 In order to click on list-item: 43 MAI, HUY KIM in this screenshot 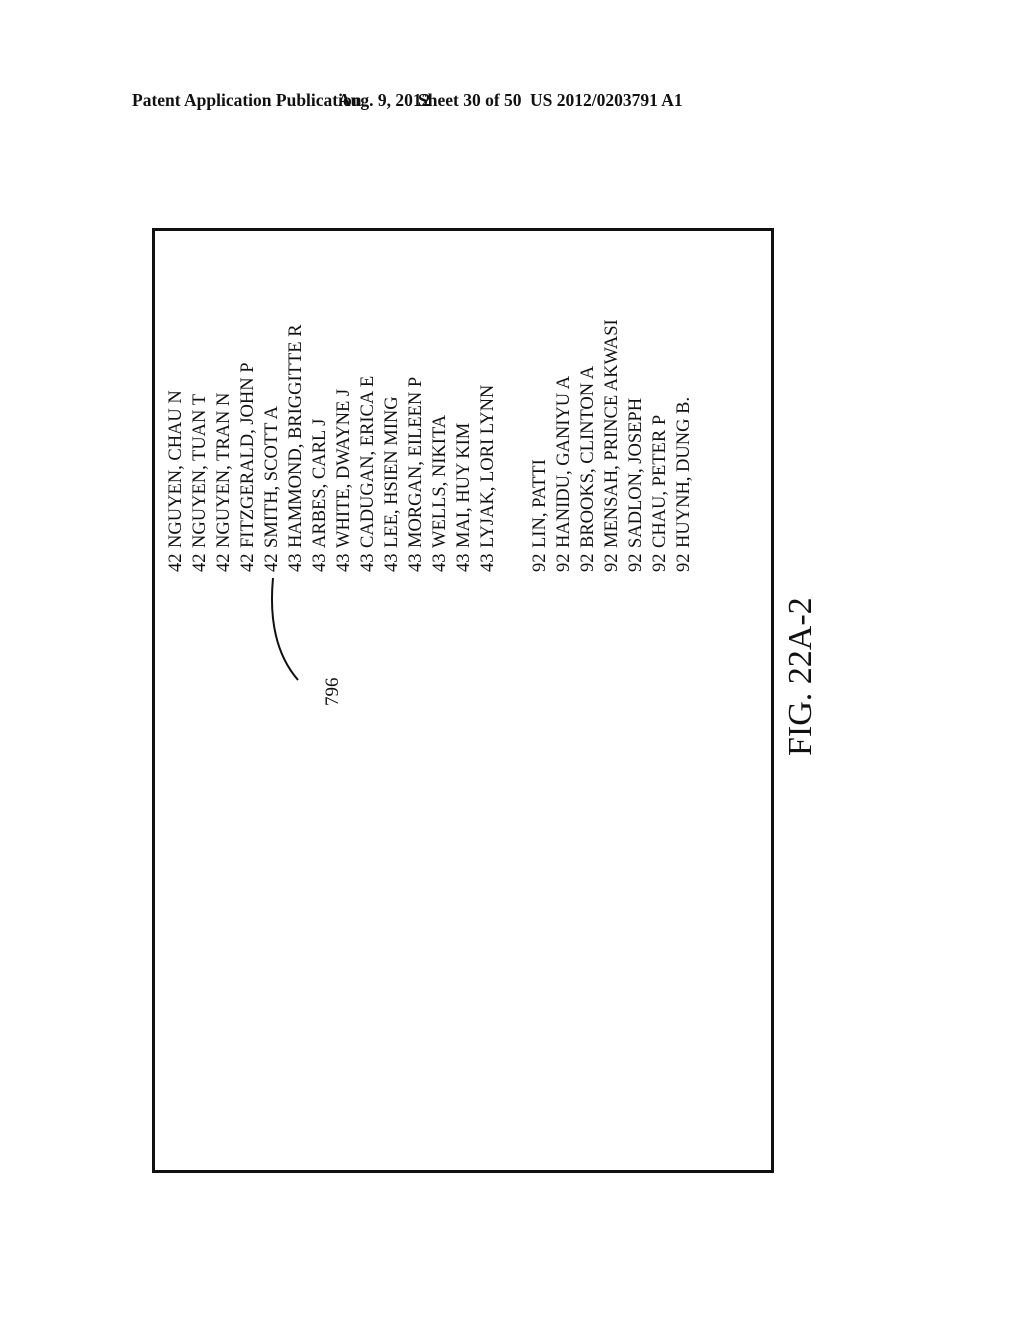, I will do `click(464, 497)`.